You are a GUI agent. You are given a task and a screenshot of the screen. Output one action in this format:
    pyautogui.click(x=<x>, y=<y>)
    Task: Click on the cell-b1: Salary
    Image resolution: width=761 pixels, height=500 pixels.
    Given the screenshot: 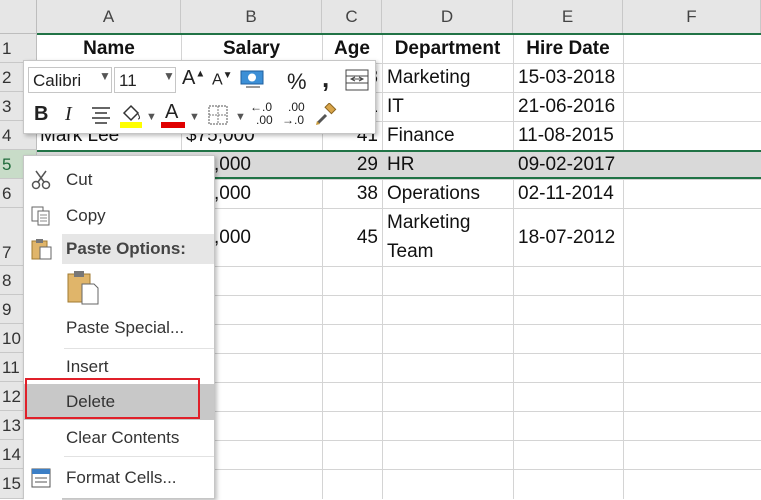 What is the action you would take?
    pyautogui.click(x=251, y=48)
    